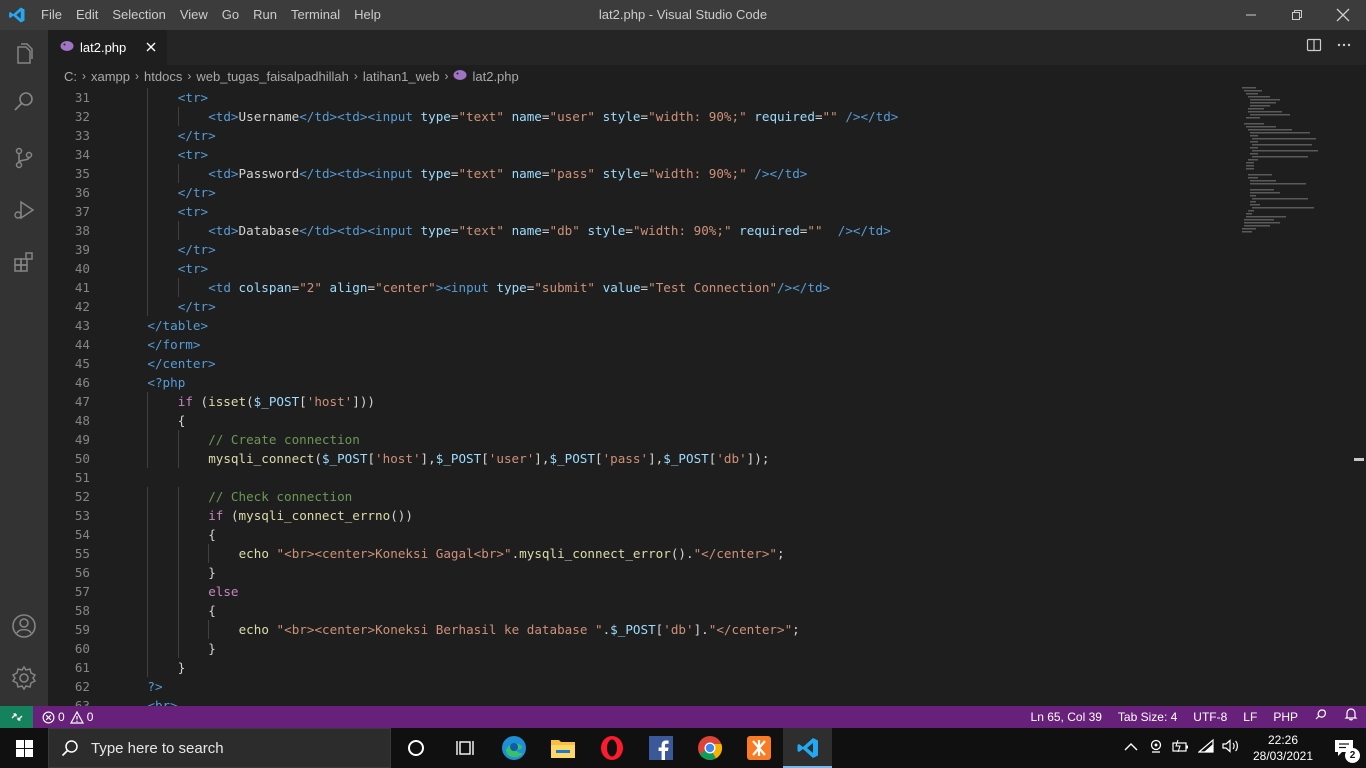  What do you see at coordinates (638, 306) in the screenshot?
I see `code-line: 42 </tr>` at bounding box center [638, 306].